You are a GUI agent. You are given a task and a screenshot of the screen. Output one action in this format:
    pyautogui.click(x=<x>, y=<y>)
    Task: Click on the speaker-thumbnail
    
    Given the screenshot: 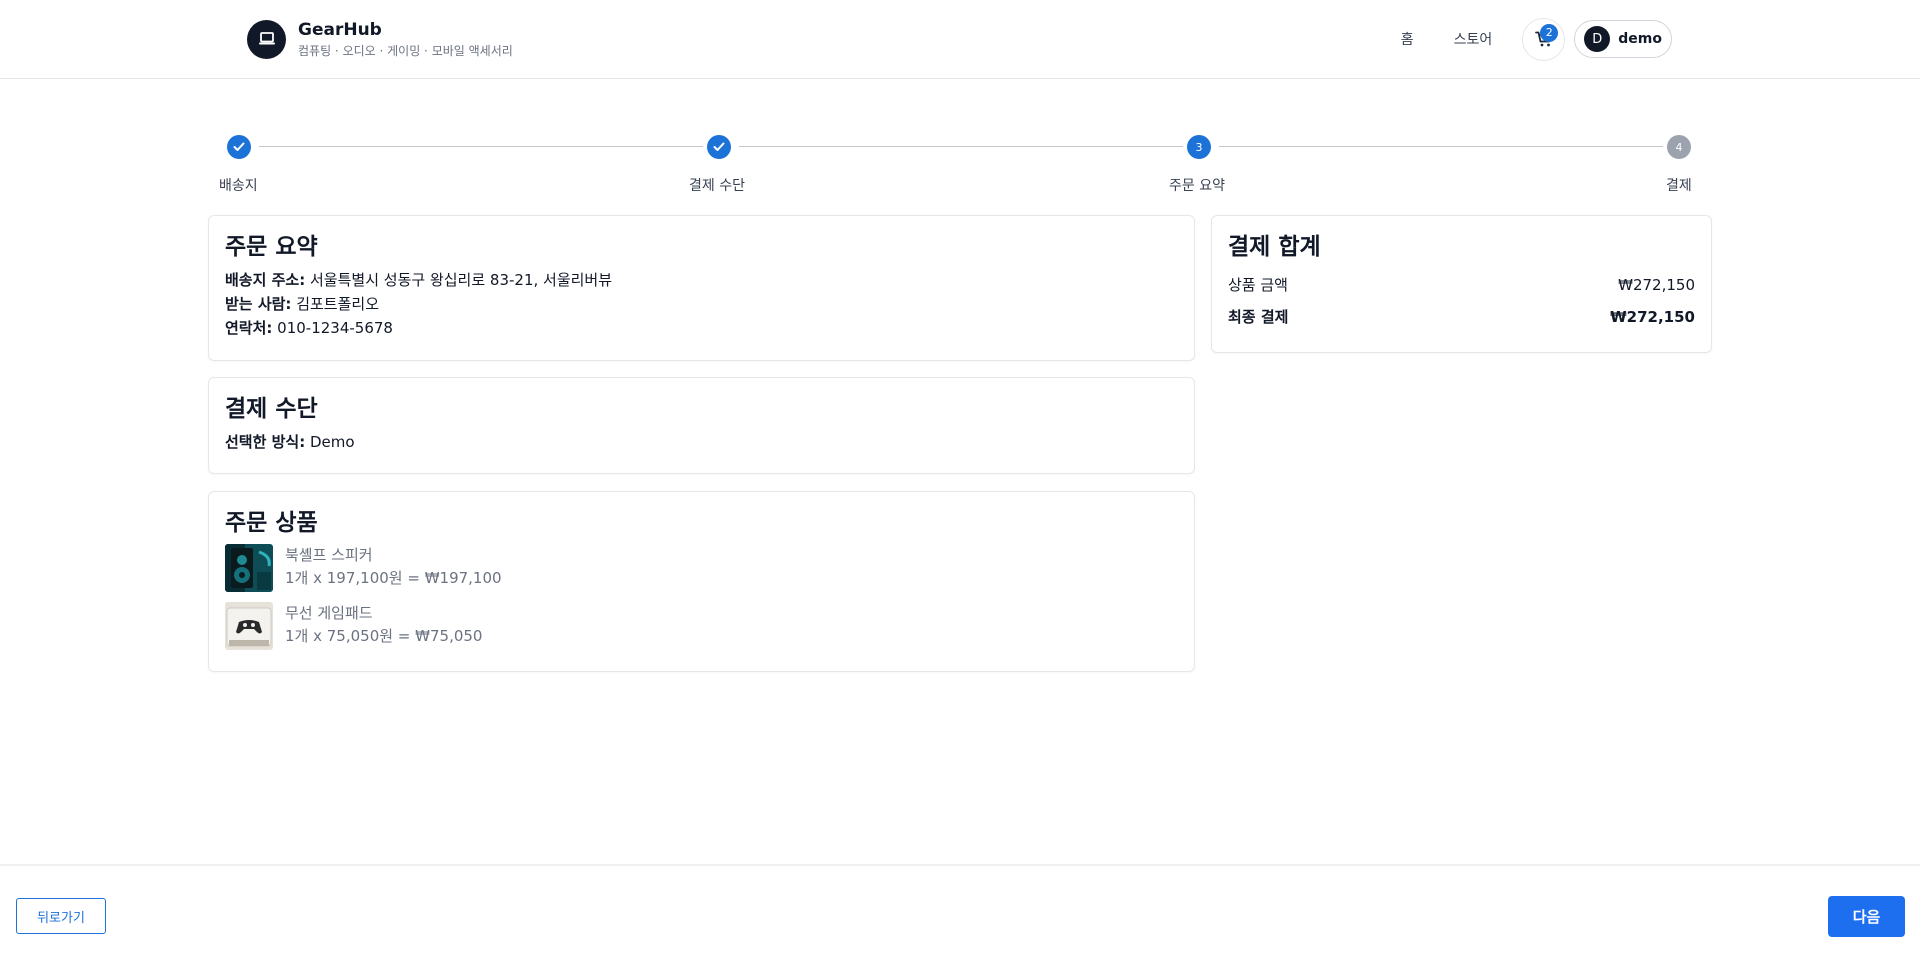 What is the action you would take?
    pyautogui.click(x=249, y=568)
    